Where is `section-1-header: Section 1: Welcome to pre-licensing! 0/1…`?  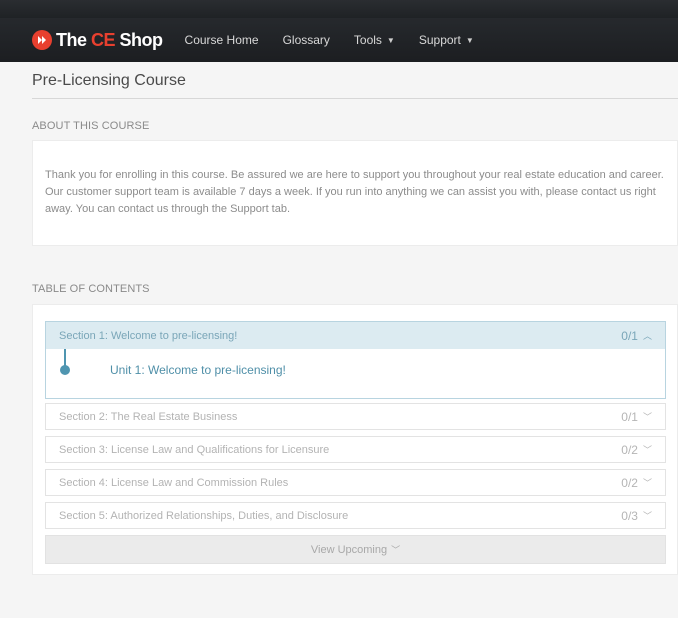
section-1-header: Section 1: Welcome to pre-licensing! 0/1… is located at coordinates (355, 335).